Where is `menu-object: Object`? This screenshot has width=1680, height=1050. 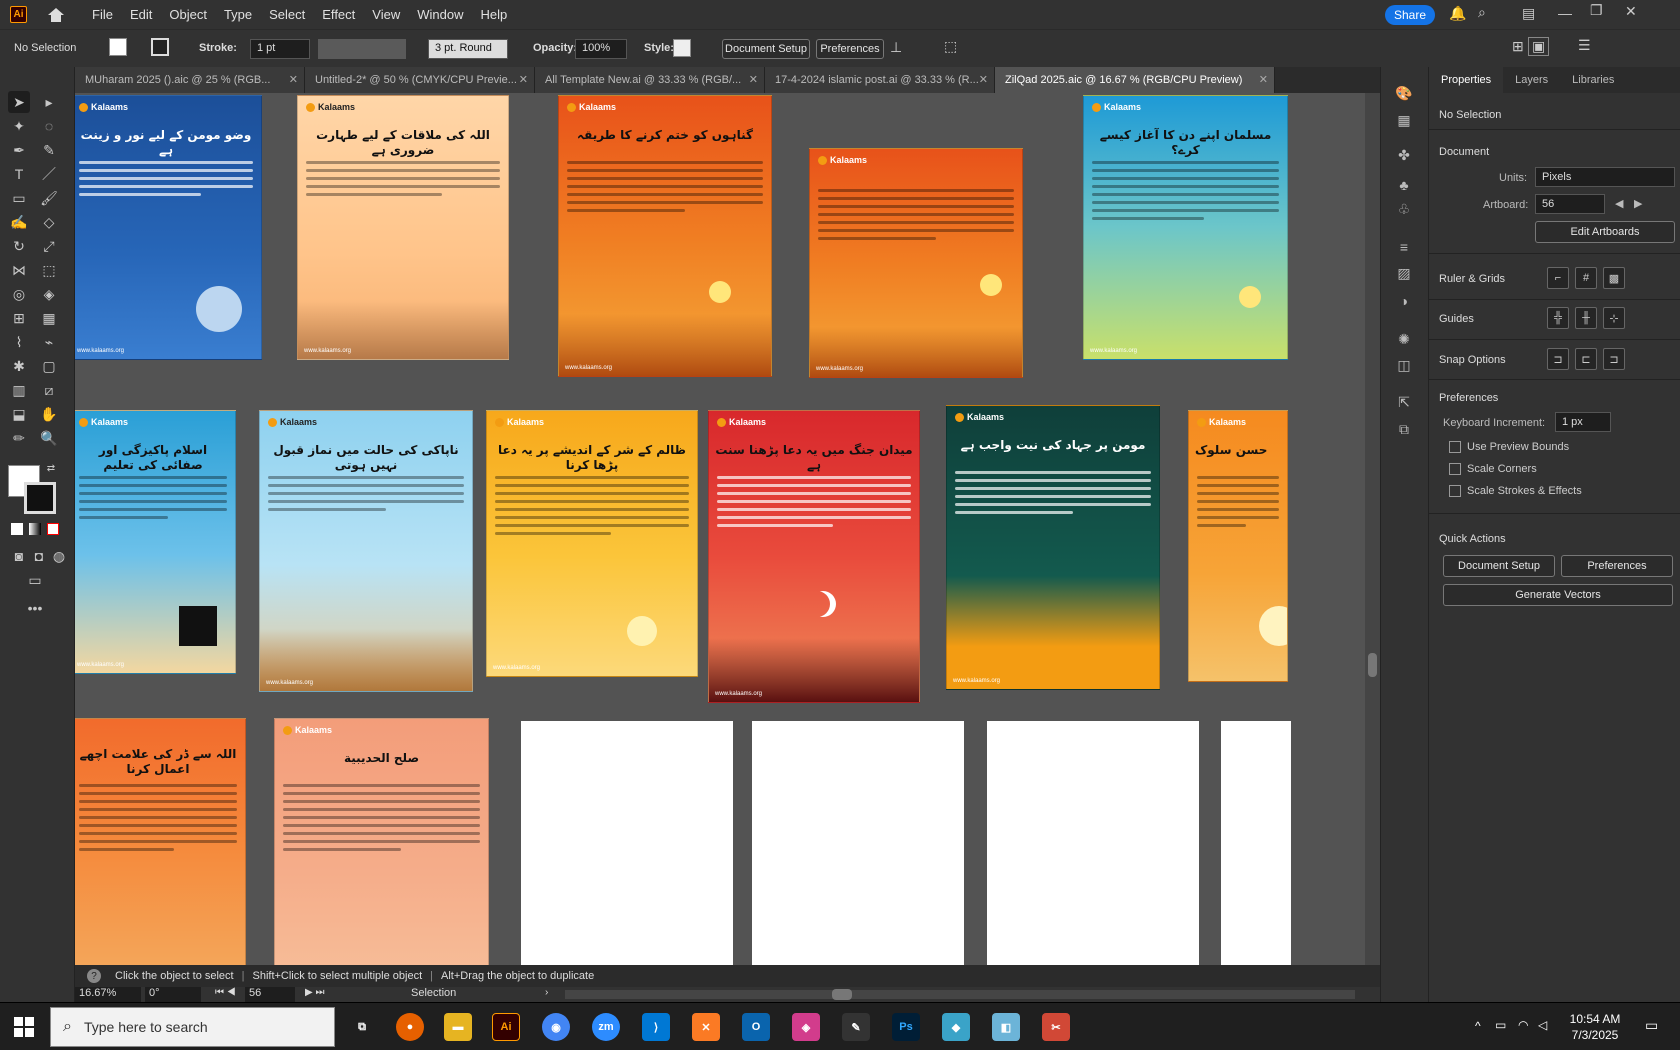
menu-object: Object is located at coordinates (188, 14).